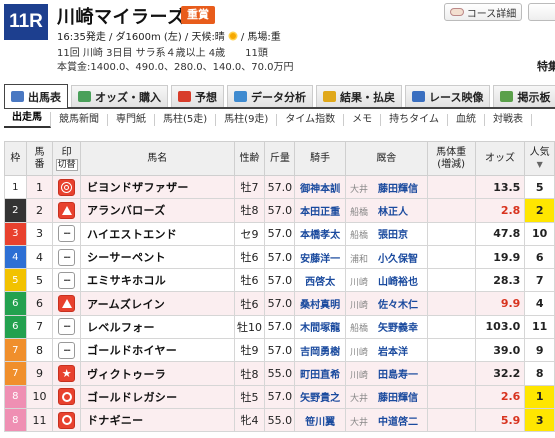 This screenshot has width=555, height=438. I want to click on trainer-link: 山崎裕也, so click(398, 282).